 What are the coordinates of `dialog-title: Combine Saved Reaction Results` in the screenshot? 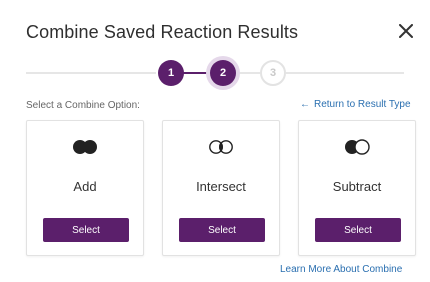 It's located at (162, 32).